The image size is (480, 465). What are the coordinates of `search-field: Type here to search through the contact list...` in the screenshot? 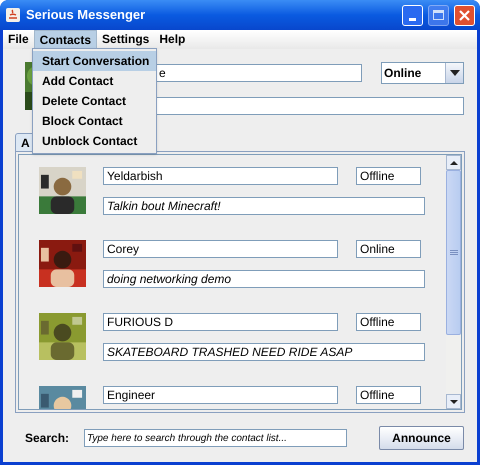 It's located at (215, 438).